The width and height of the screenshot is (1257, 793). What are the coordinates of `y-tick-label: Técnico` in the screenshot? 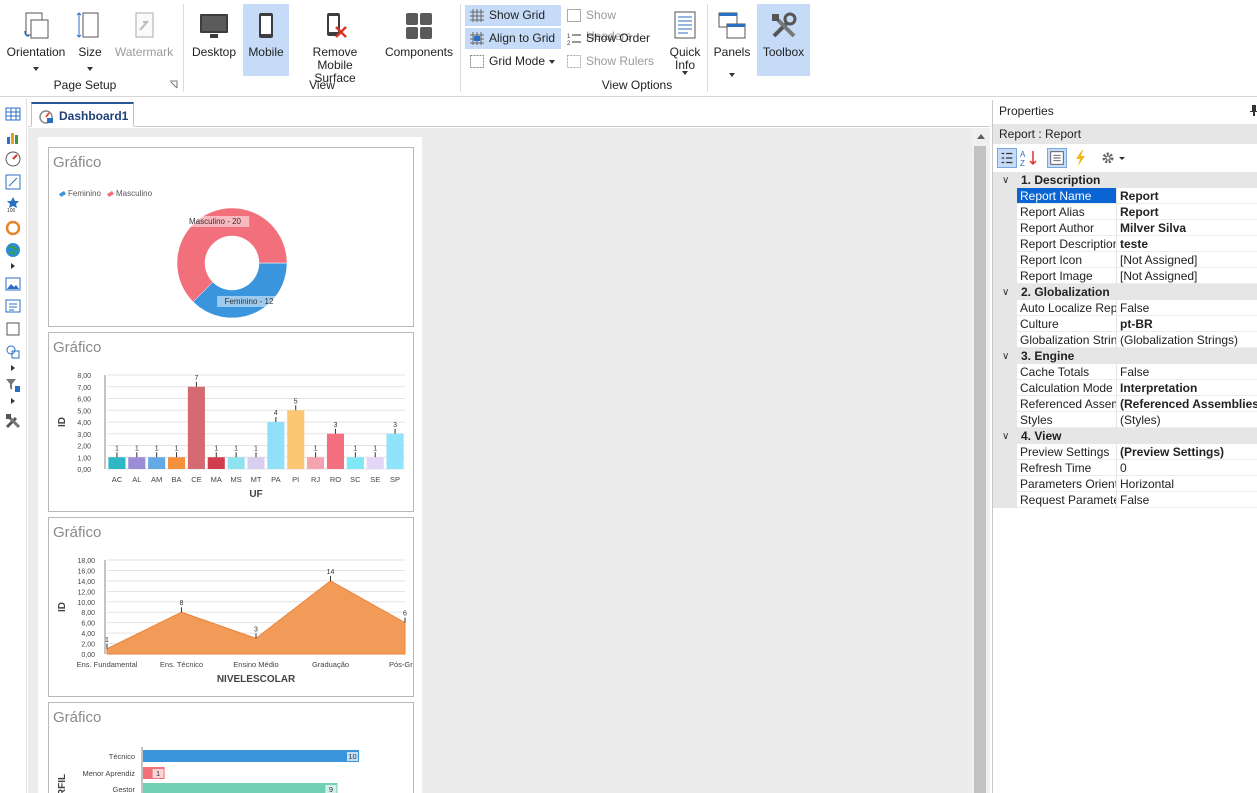 It's located at (122, 756).